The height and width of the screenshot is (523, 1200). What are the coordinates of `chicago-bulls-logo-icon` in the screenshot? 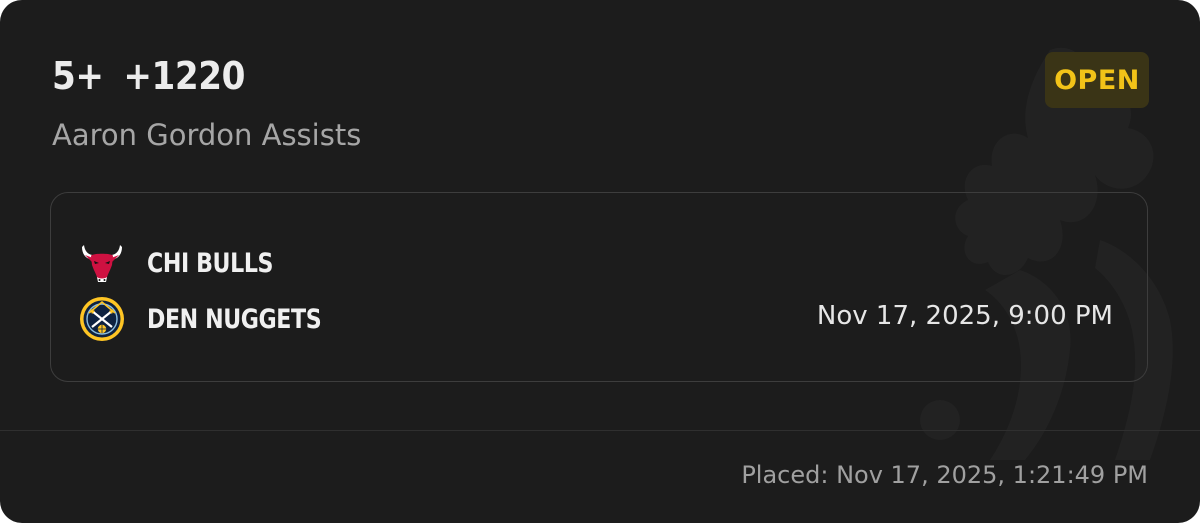 It's located at (102, 263).